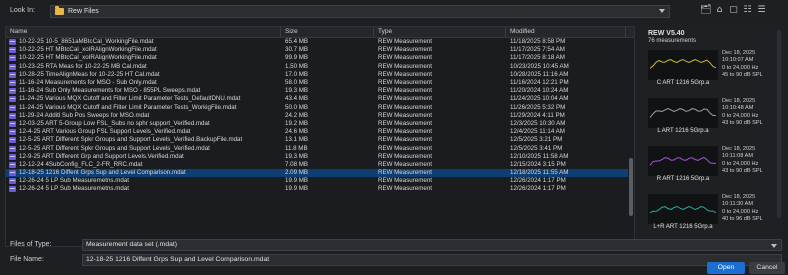 This screenshot has height=275, width=788. Describe the element at coordinates (327, 32) in the screenshot. I see `column-header-size: Size` at that location.